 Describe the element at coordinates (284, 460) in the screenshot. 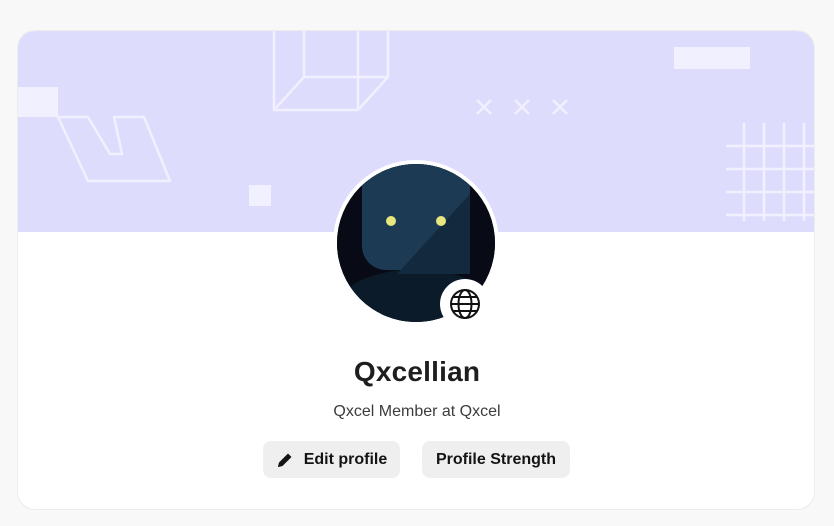

I see `pencil-icon` at that location.